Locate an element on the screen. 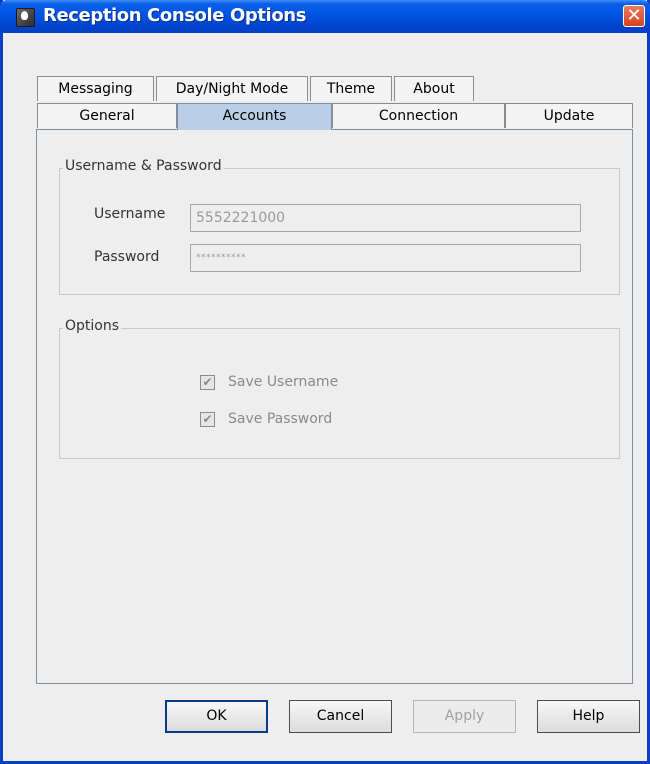 This screenshot has height=764, width=650. app-icon is located at coordinates (25, 17).